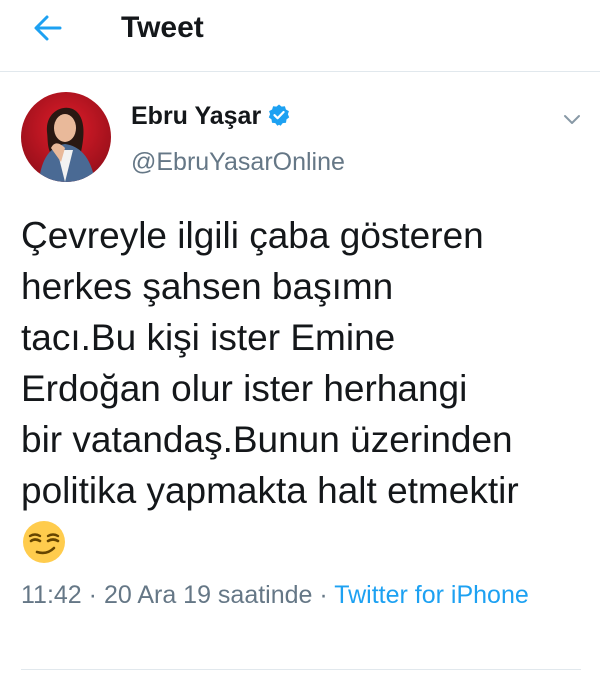 The width and height of the screenshot is (600, 674). I want to click on tweet-text-line: bir vatandaş.Bunun üzerinden, so click(267, 439).